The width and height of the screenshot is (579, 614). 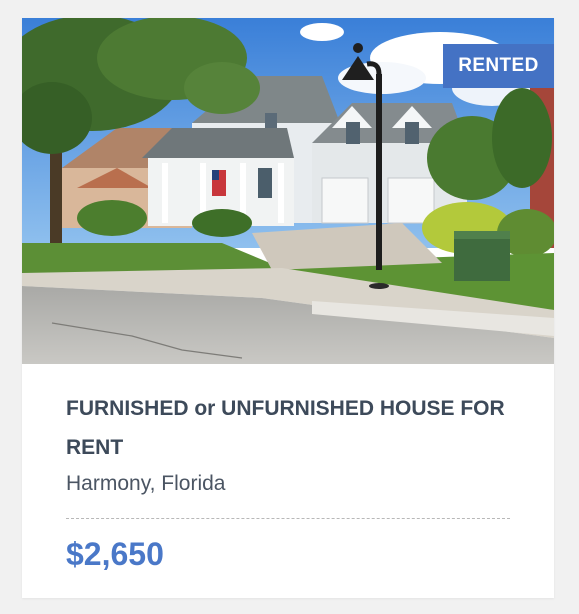 What do you see at coordinates (288, 518) in the screenshot?
I see `divider` at bounding box center [288, 518].